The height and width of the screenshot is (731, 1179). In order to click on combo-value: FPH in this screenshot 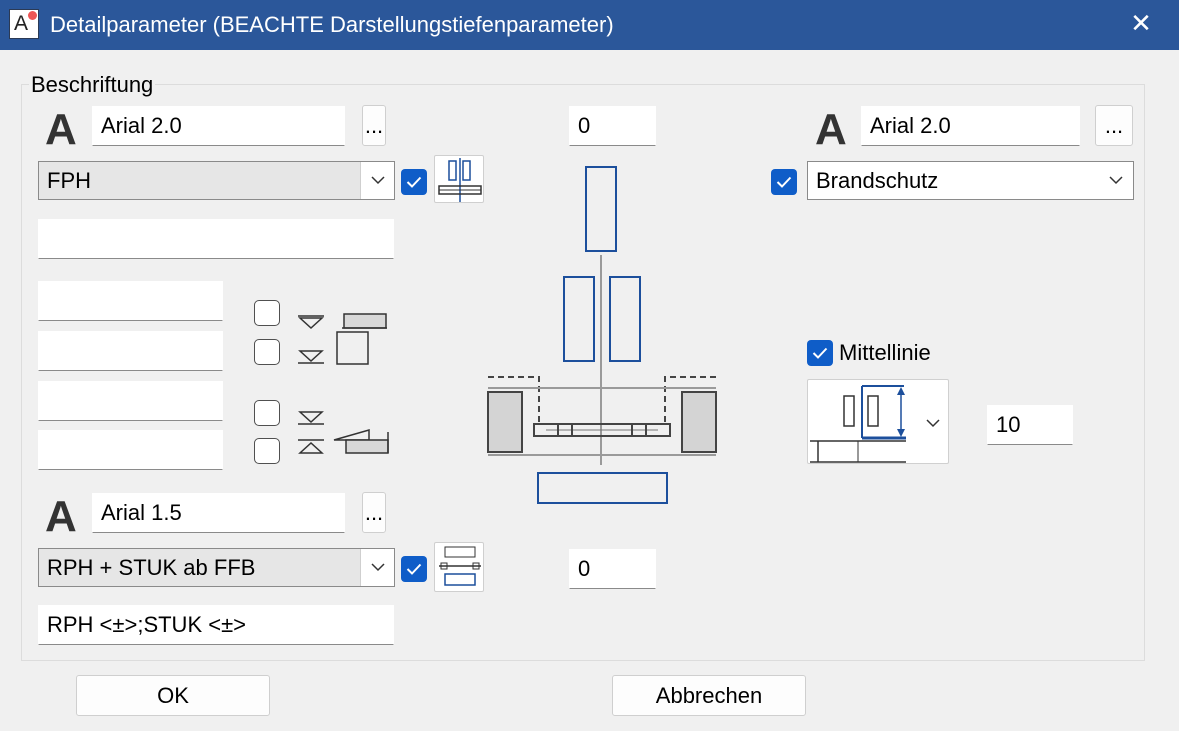, I will do `click(69, 180)`.